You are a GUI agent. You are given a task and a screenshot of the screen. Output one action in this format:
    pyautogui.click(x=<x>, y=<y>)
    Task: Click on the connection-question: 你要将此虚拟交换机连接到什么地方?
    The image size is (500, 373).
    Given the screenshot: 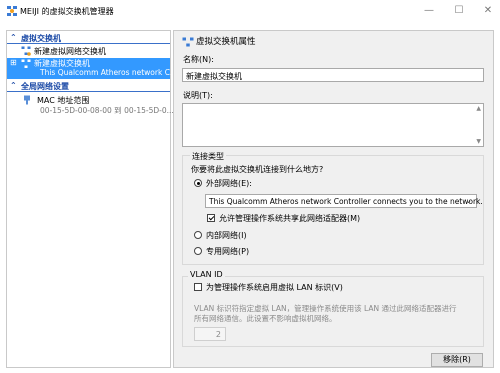 What is the action you would take?
    pyautogui.click(x=257, y=169)
    